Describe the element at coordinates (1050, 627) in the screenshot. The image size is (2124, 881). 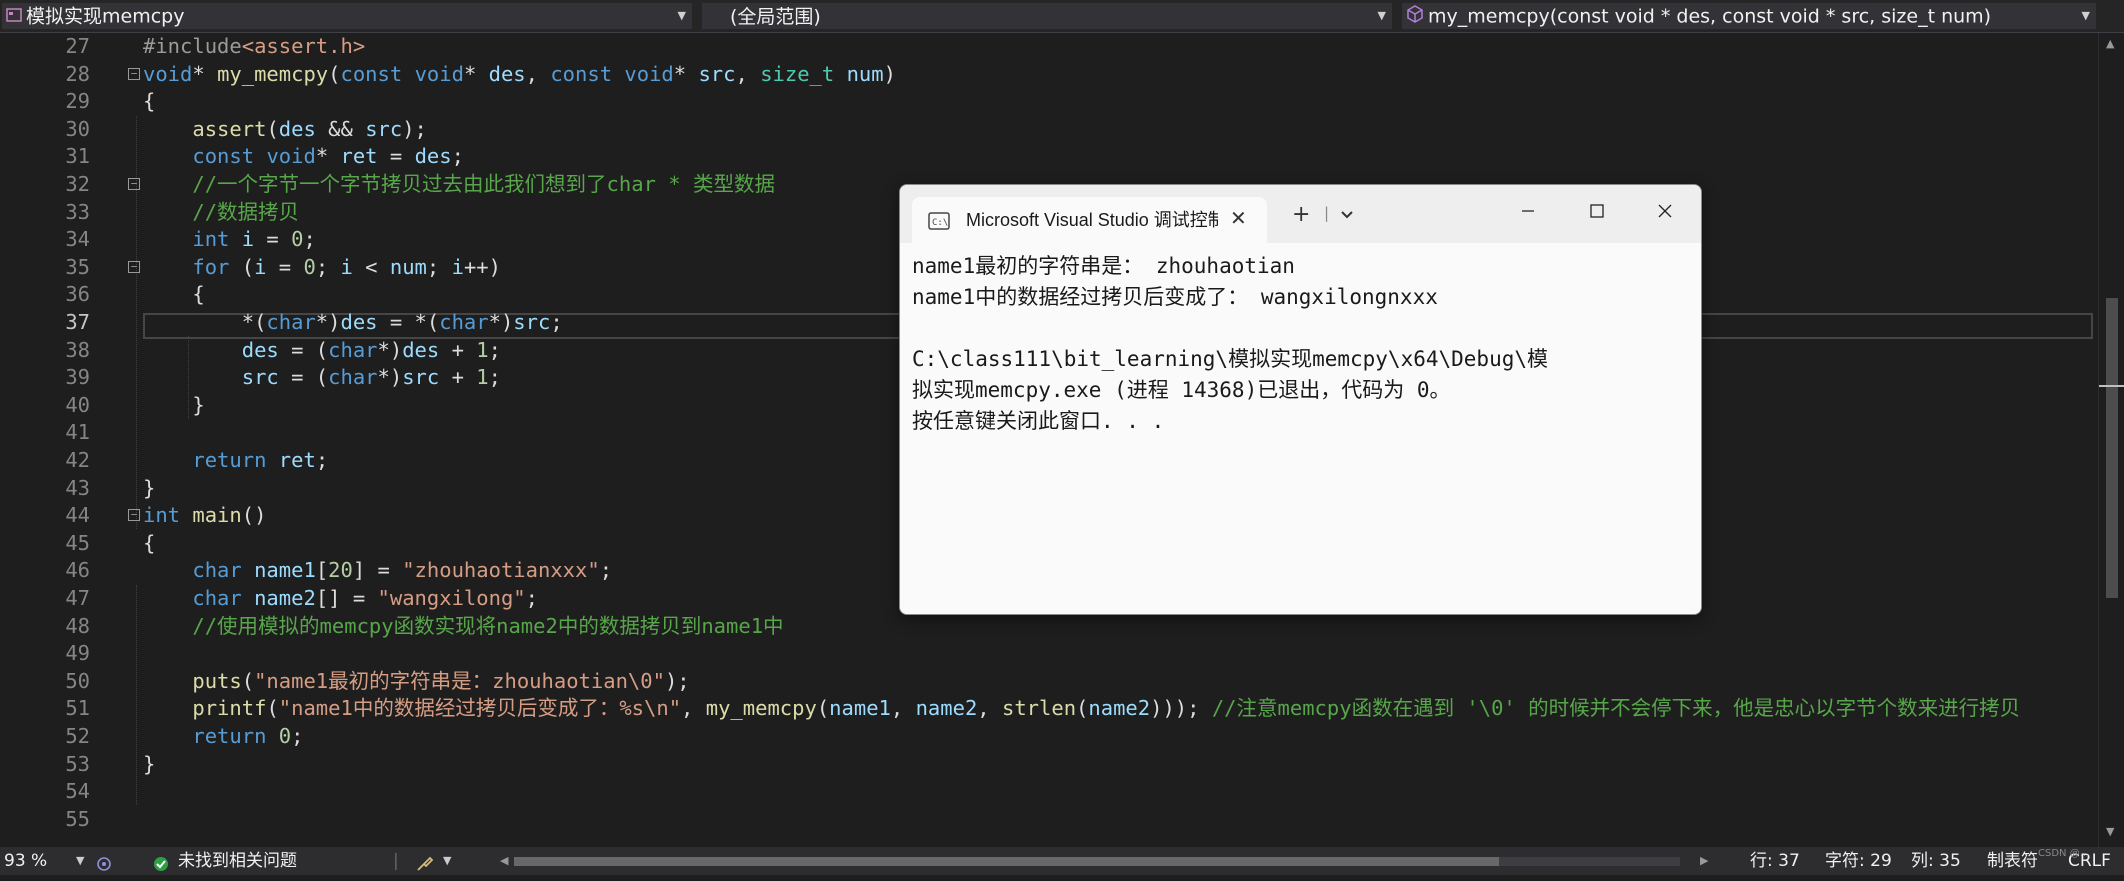
I see `code-line: 48 //使用模拟的memcpy函数实现将name2中的数据拷贝到name1中` at that location.